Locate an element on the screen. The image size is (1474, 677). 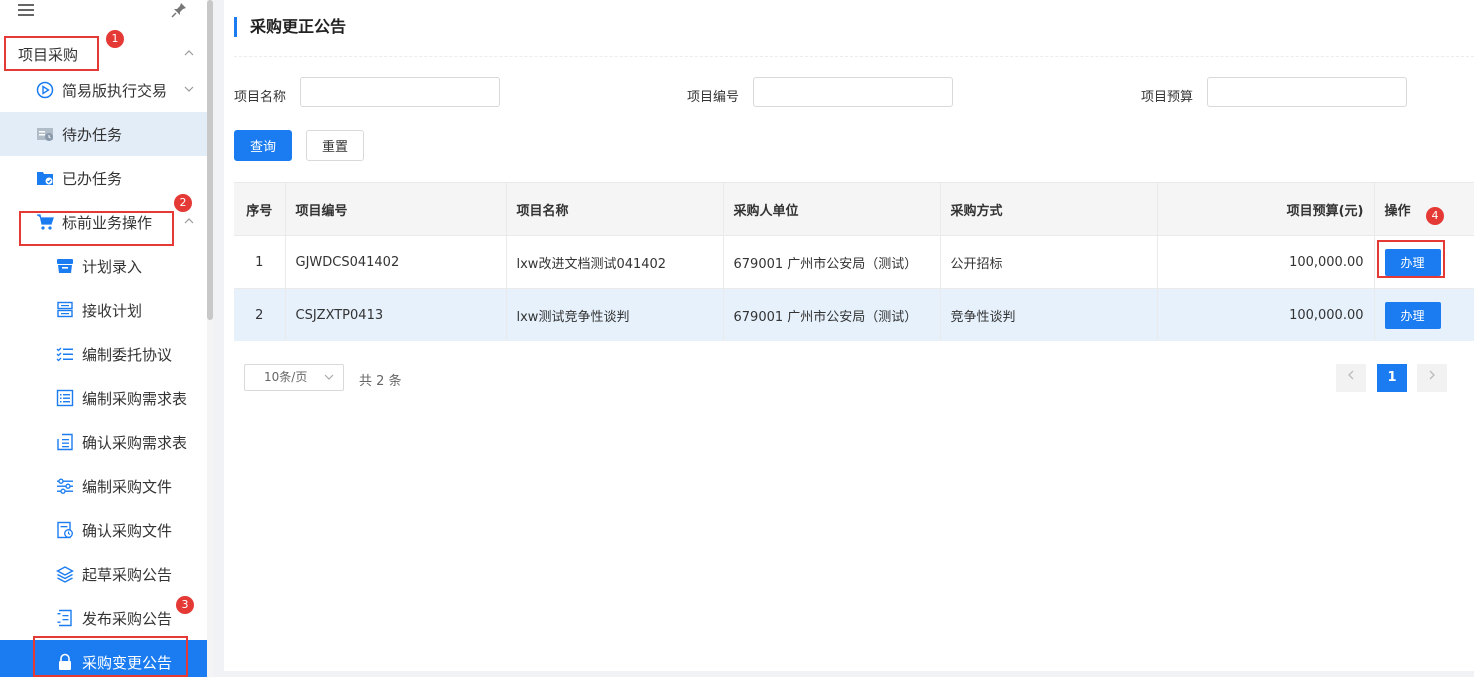
cell-action: 办理 is located at coordinates (1424, 314).